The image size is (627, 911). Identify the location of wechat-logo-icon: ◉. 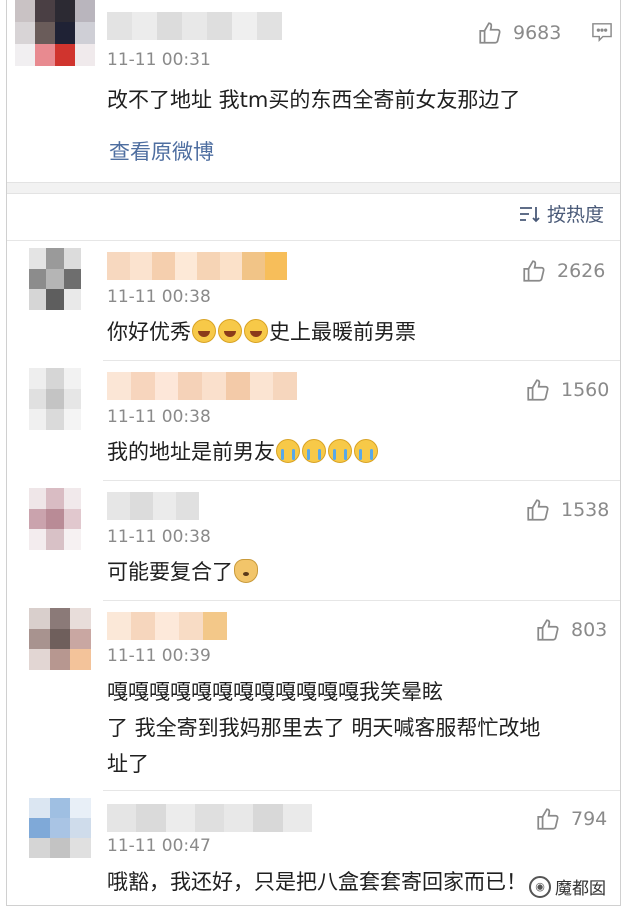
(540, 886).